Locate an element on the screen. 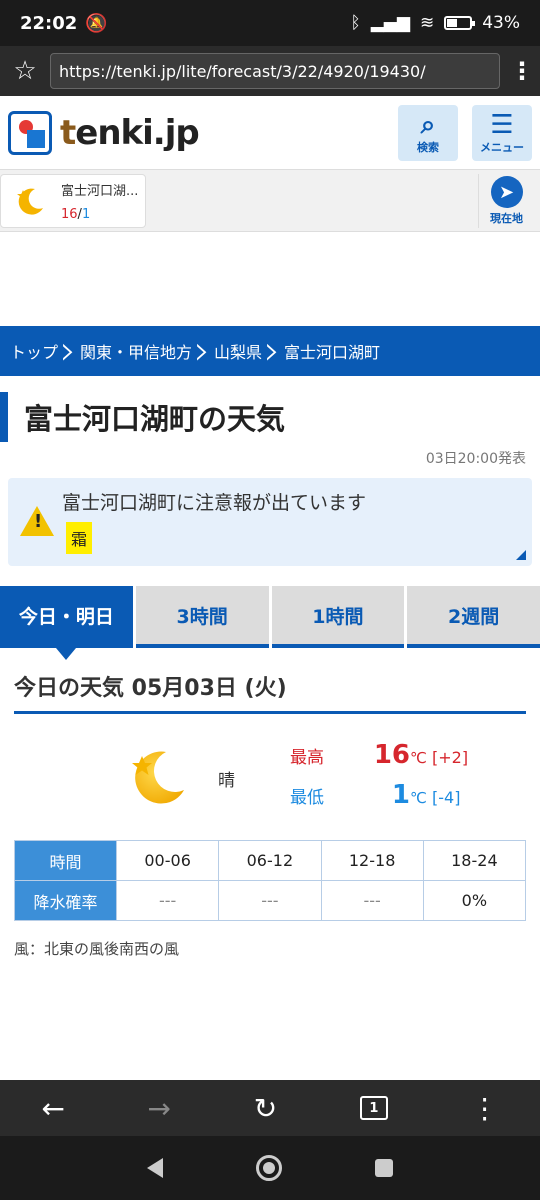 This screenshot has width=540, height=1200. logo-text: tenki.jp is located at coordinates (130, 132).